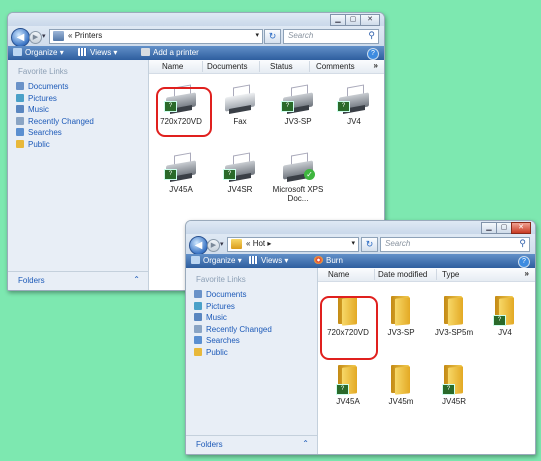 The image size is (541, 461). Describe the element at coordinates (454, 316) in the screenshot. I see `folder-item-jv3-sp5m: JV3-SP5m` at that location.